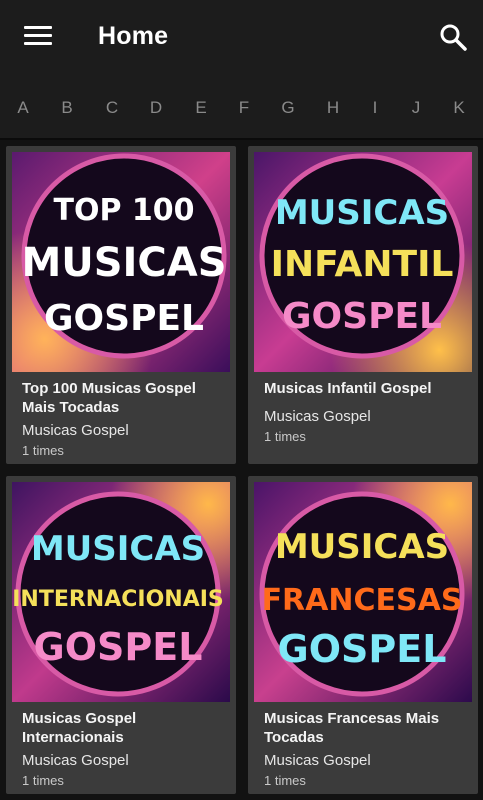  I want to click on cover-image: MUSICAS INTERNACIONAIS GOSPEL, so click(121, 592).